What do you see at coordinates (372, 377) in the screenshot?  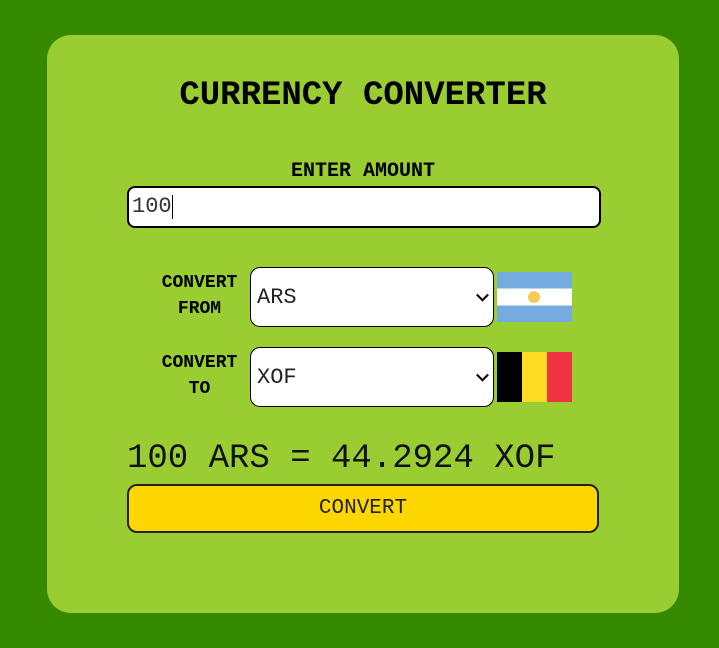 I see `to-currency-select: XOF` at bounding box center [372, 377].